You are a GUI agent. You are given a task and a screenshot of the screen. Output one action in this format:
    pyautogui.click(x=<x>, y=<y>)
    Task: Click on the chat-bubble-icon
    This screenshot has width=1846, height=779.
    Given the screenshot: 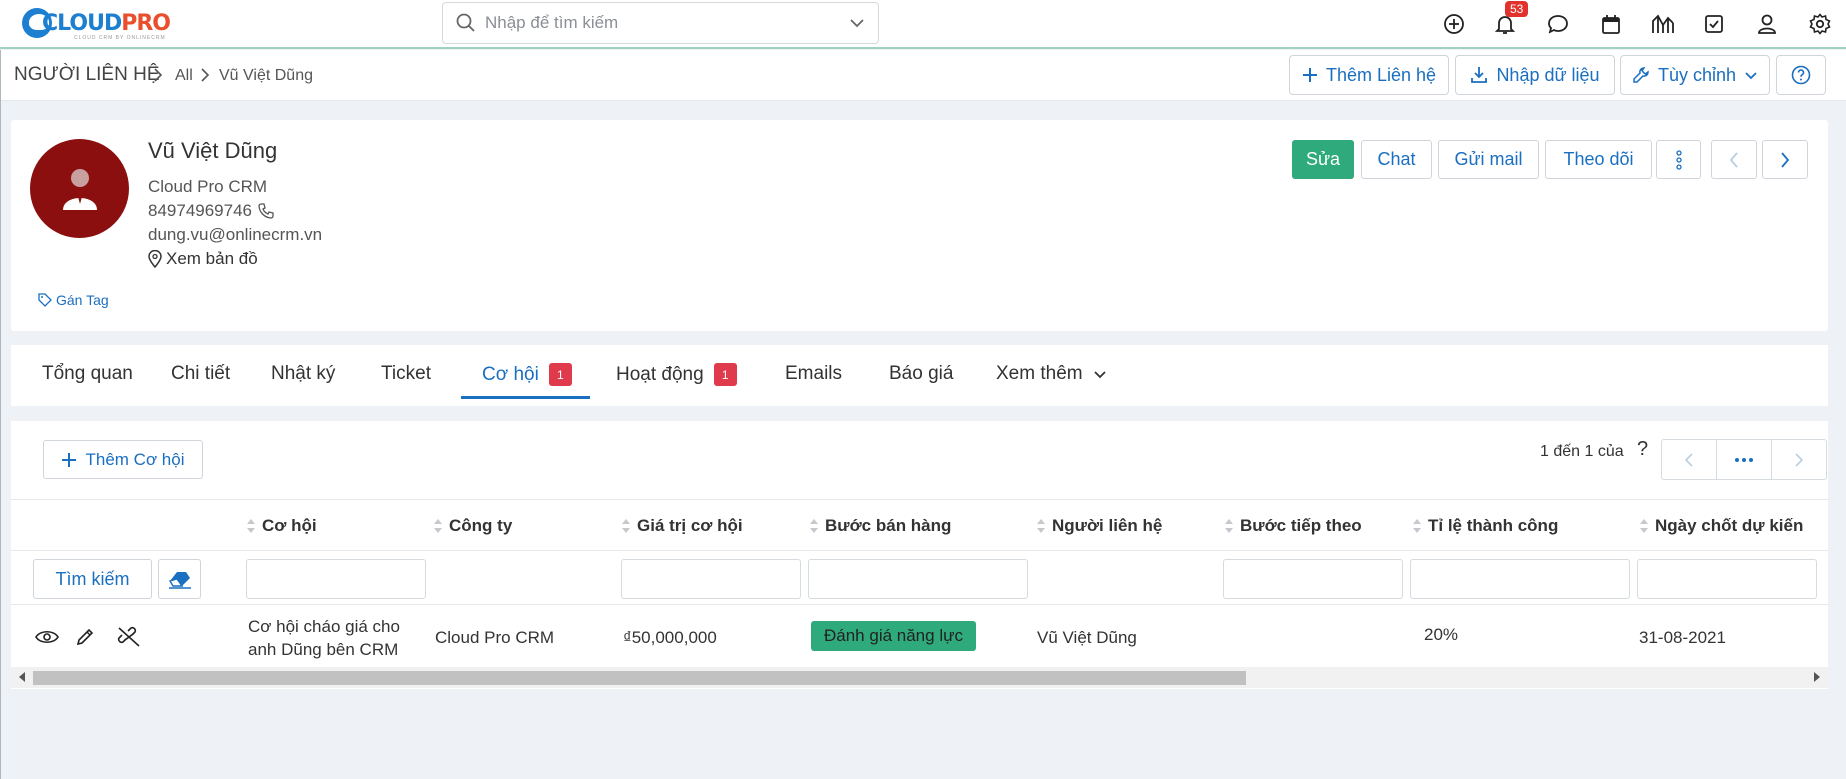 What is the action you would take?
    pyautogui.click(x=1558, y=24)
    